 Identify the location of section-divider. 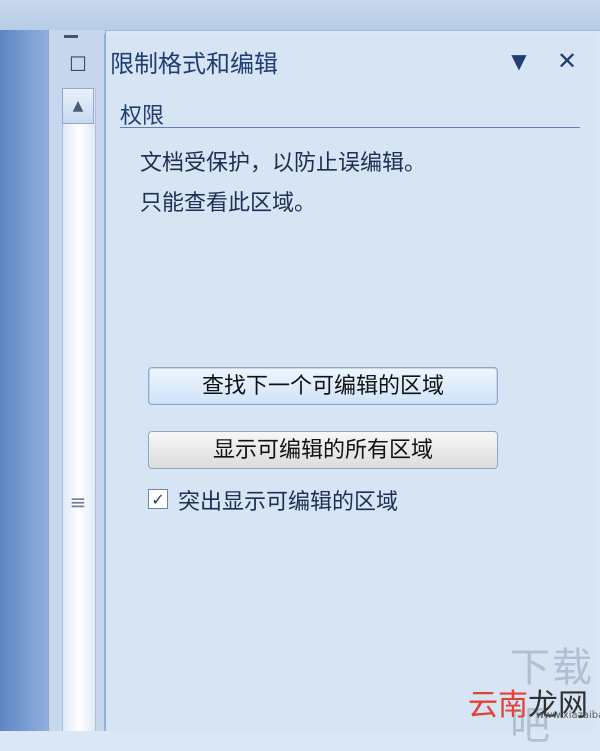
(350, 127).